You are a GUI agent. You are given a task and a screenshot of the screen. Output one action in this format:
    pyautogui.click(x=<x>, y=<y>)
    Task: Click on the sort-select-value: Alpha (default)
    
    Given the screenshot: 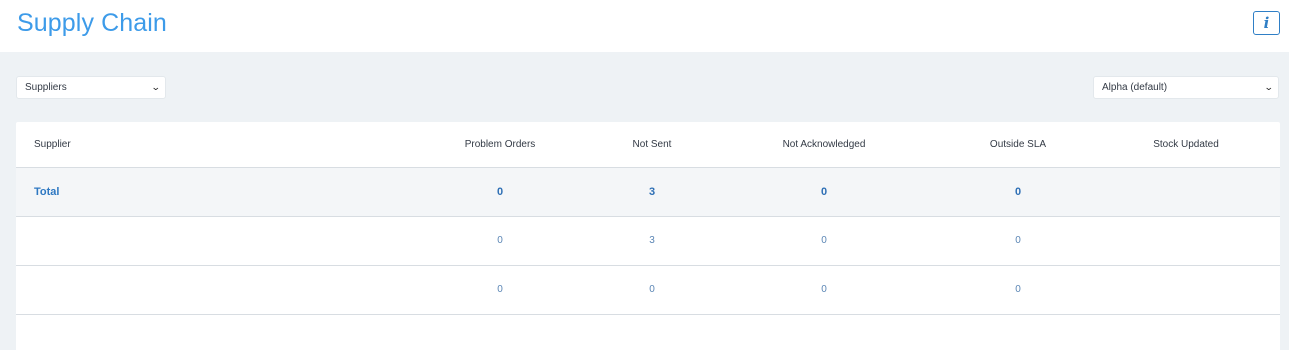 What is the action you would take?
    pyautogui.click(x=1135, y=87)
    